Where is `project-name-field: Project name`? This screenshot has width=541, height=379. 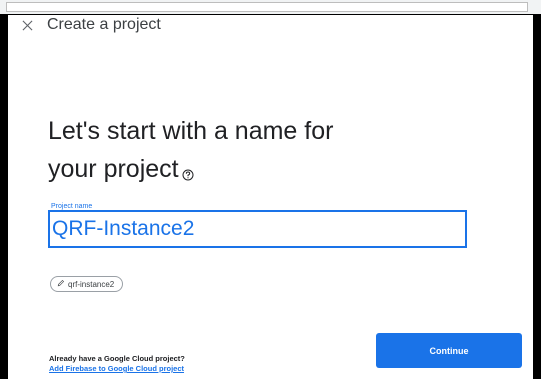
project-name-field: Project name is located at coordinates (257, 234).